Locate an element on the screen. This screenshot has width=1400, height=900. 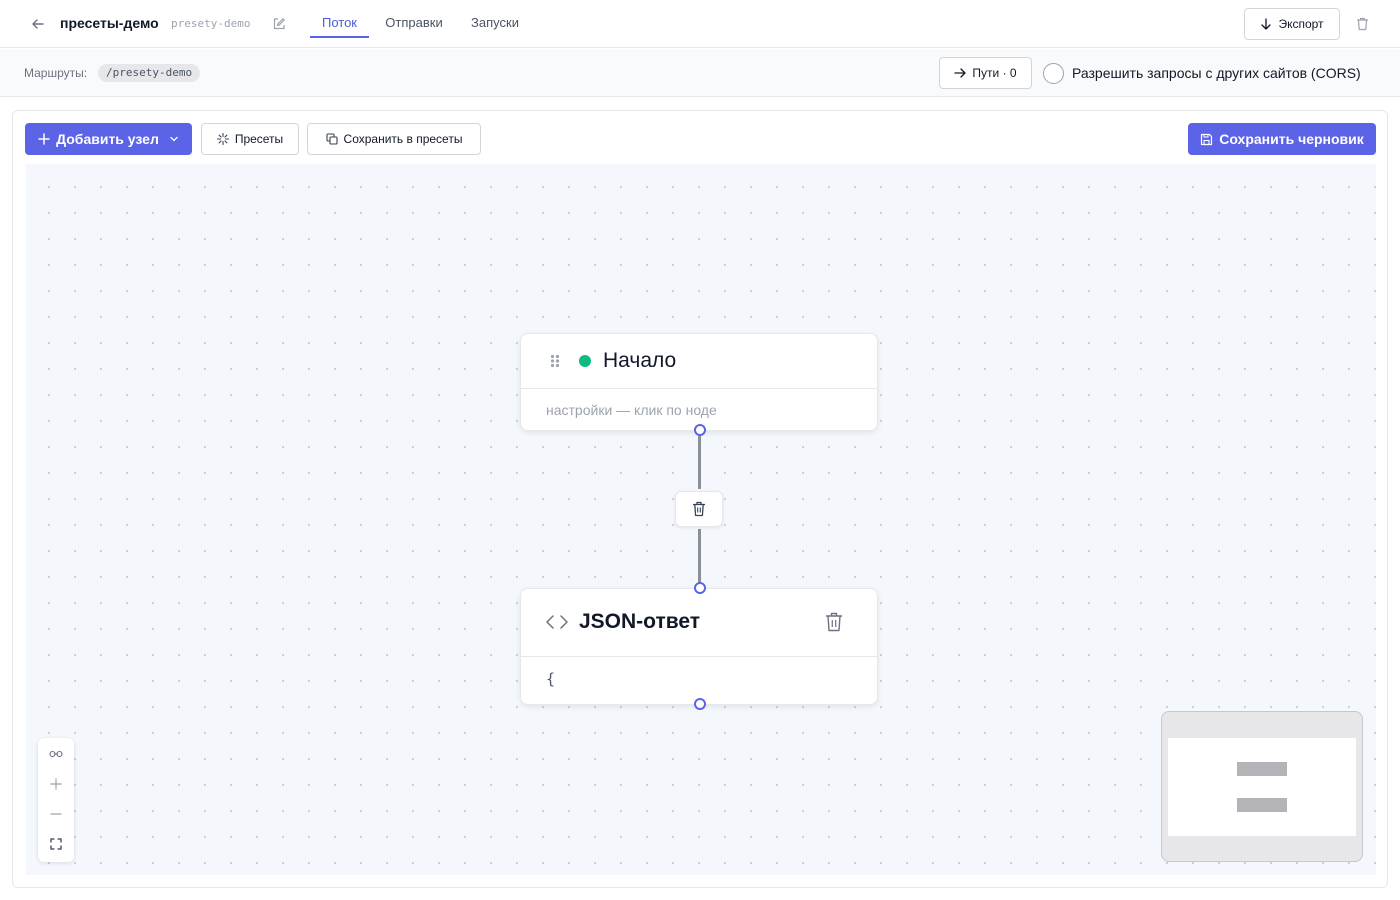
arrow-right-icon is located at coordinates (960, 73).